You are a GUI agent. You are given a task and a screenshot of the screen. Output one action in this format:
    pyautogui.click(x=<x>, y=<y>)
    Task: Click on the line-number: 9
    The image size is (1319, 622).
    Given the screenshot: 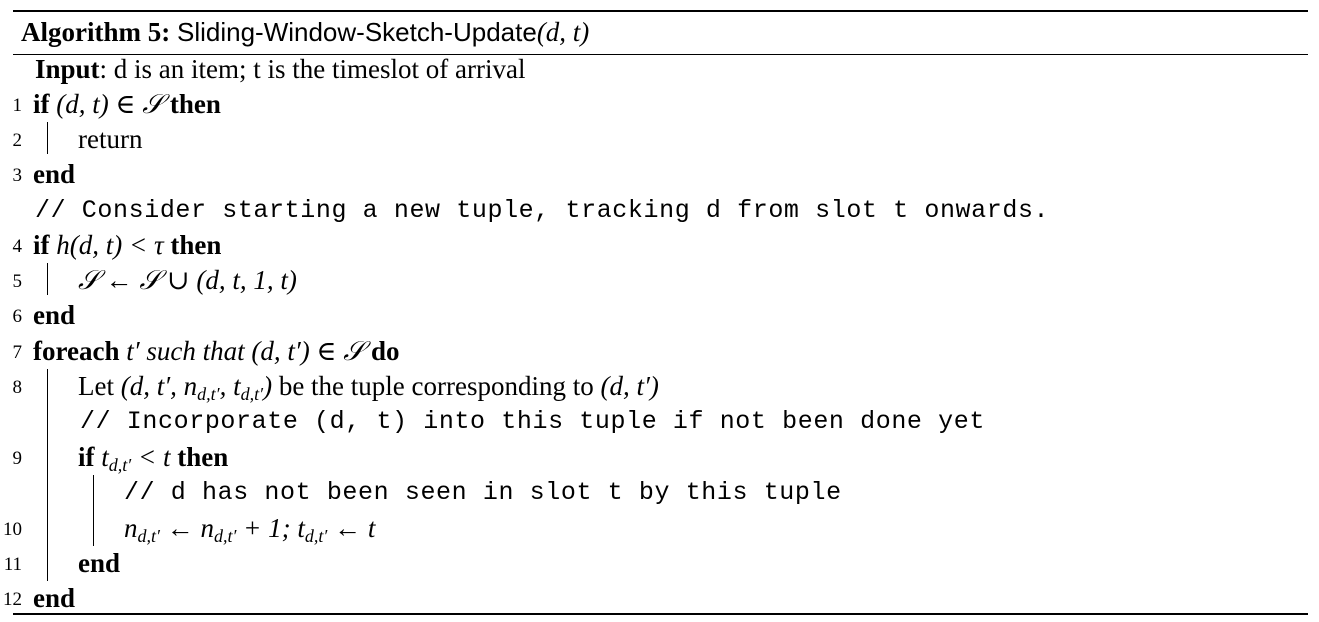 What is the action you would take?
    pyautogui.click(x=17, y=458)
    